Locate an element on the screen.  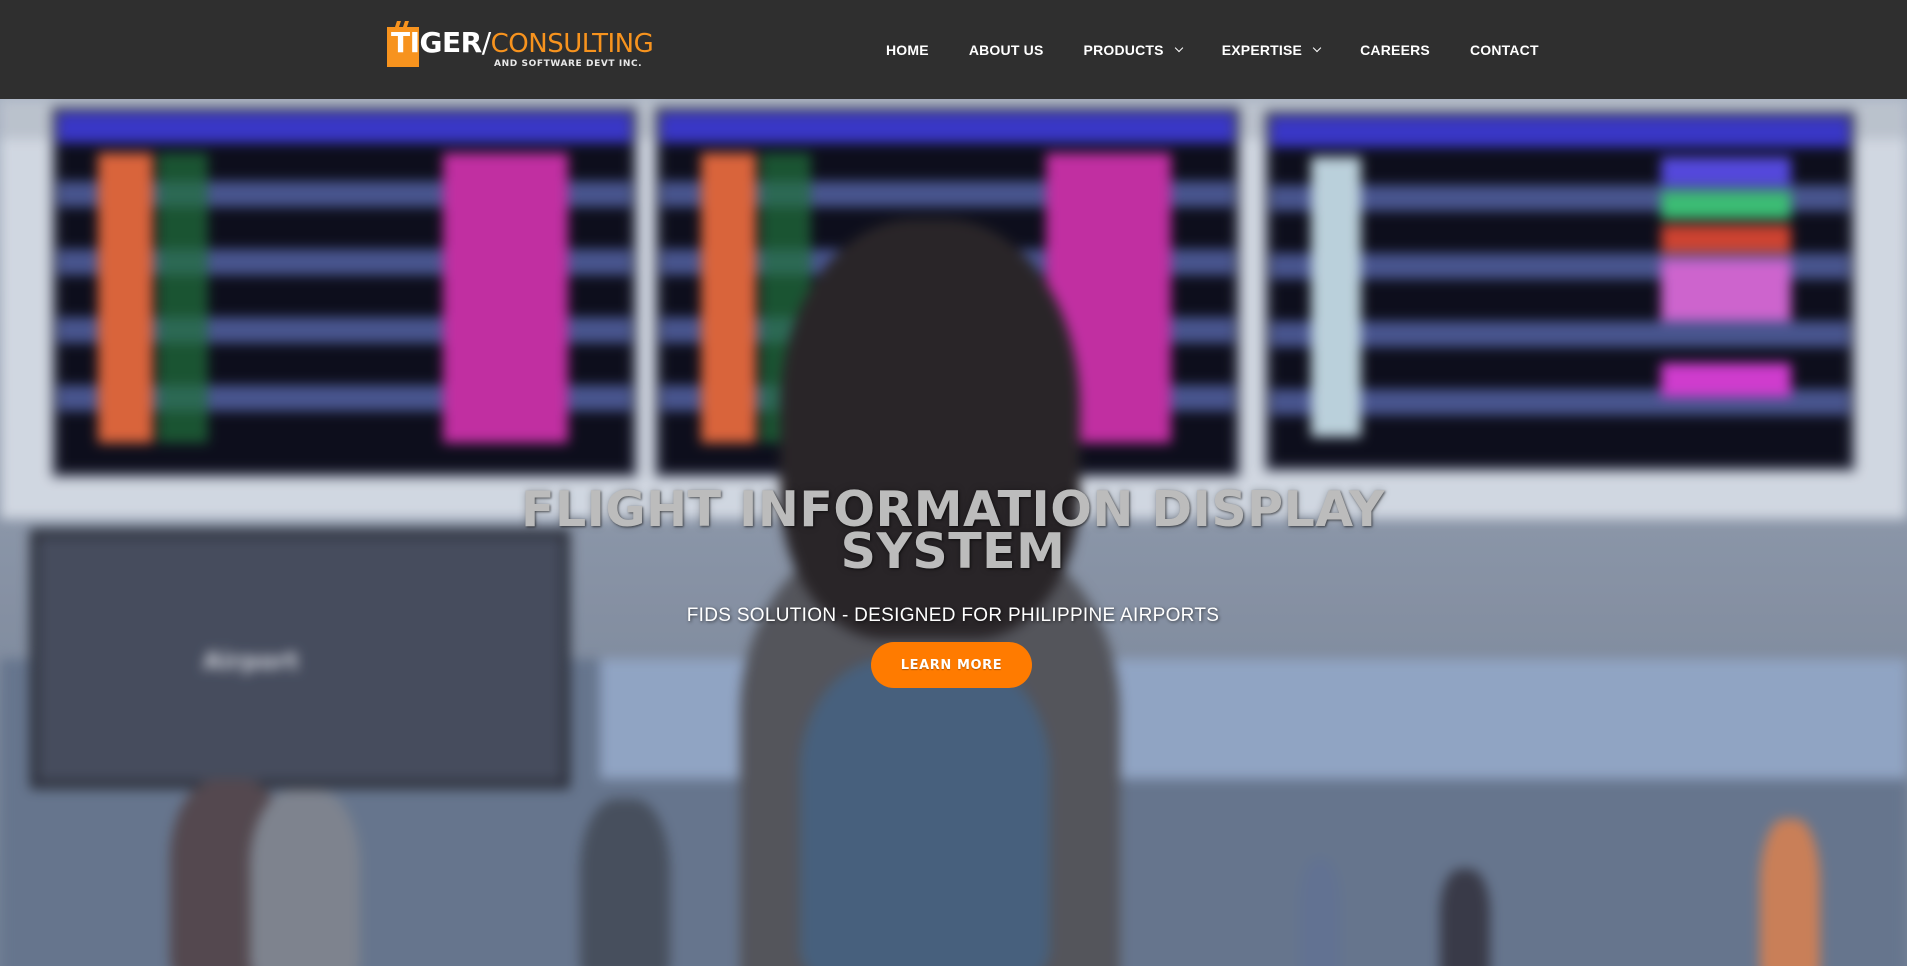
nav-item-home: HOME is located at coordinates (907, 50).